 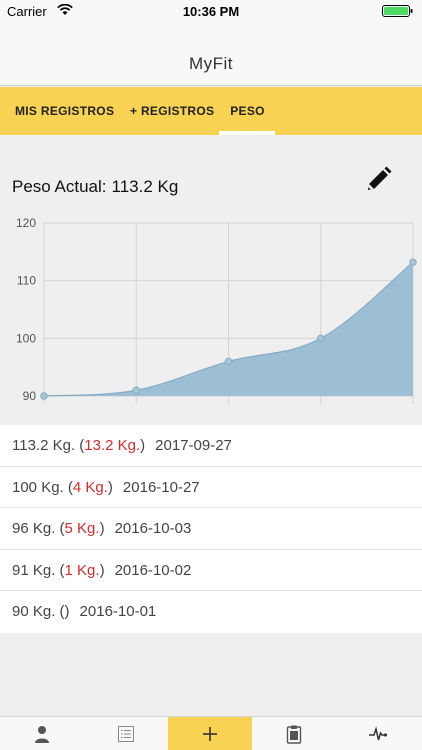 I want to click on bottom-tab-activity, so click(x=378, y=733).